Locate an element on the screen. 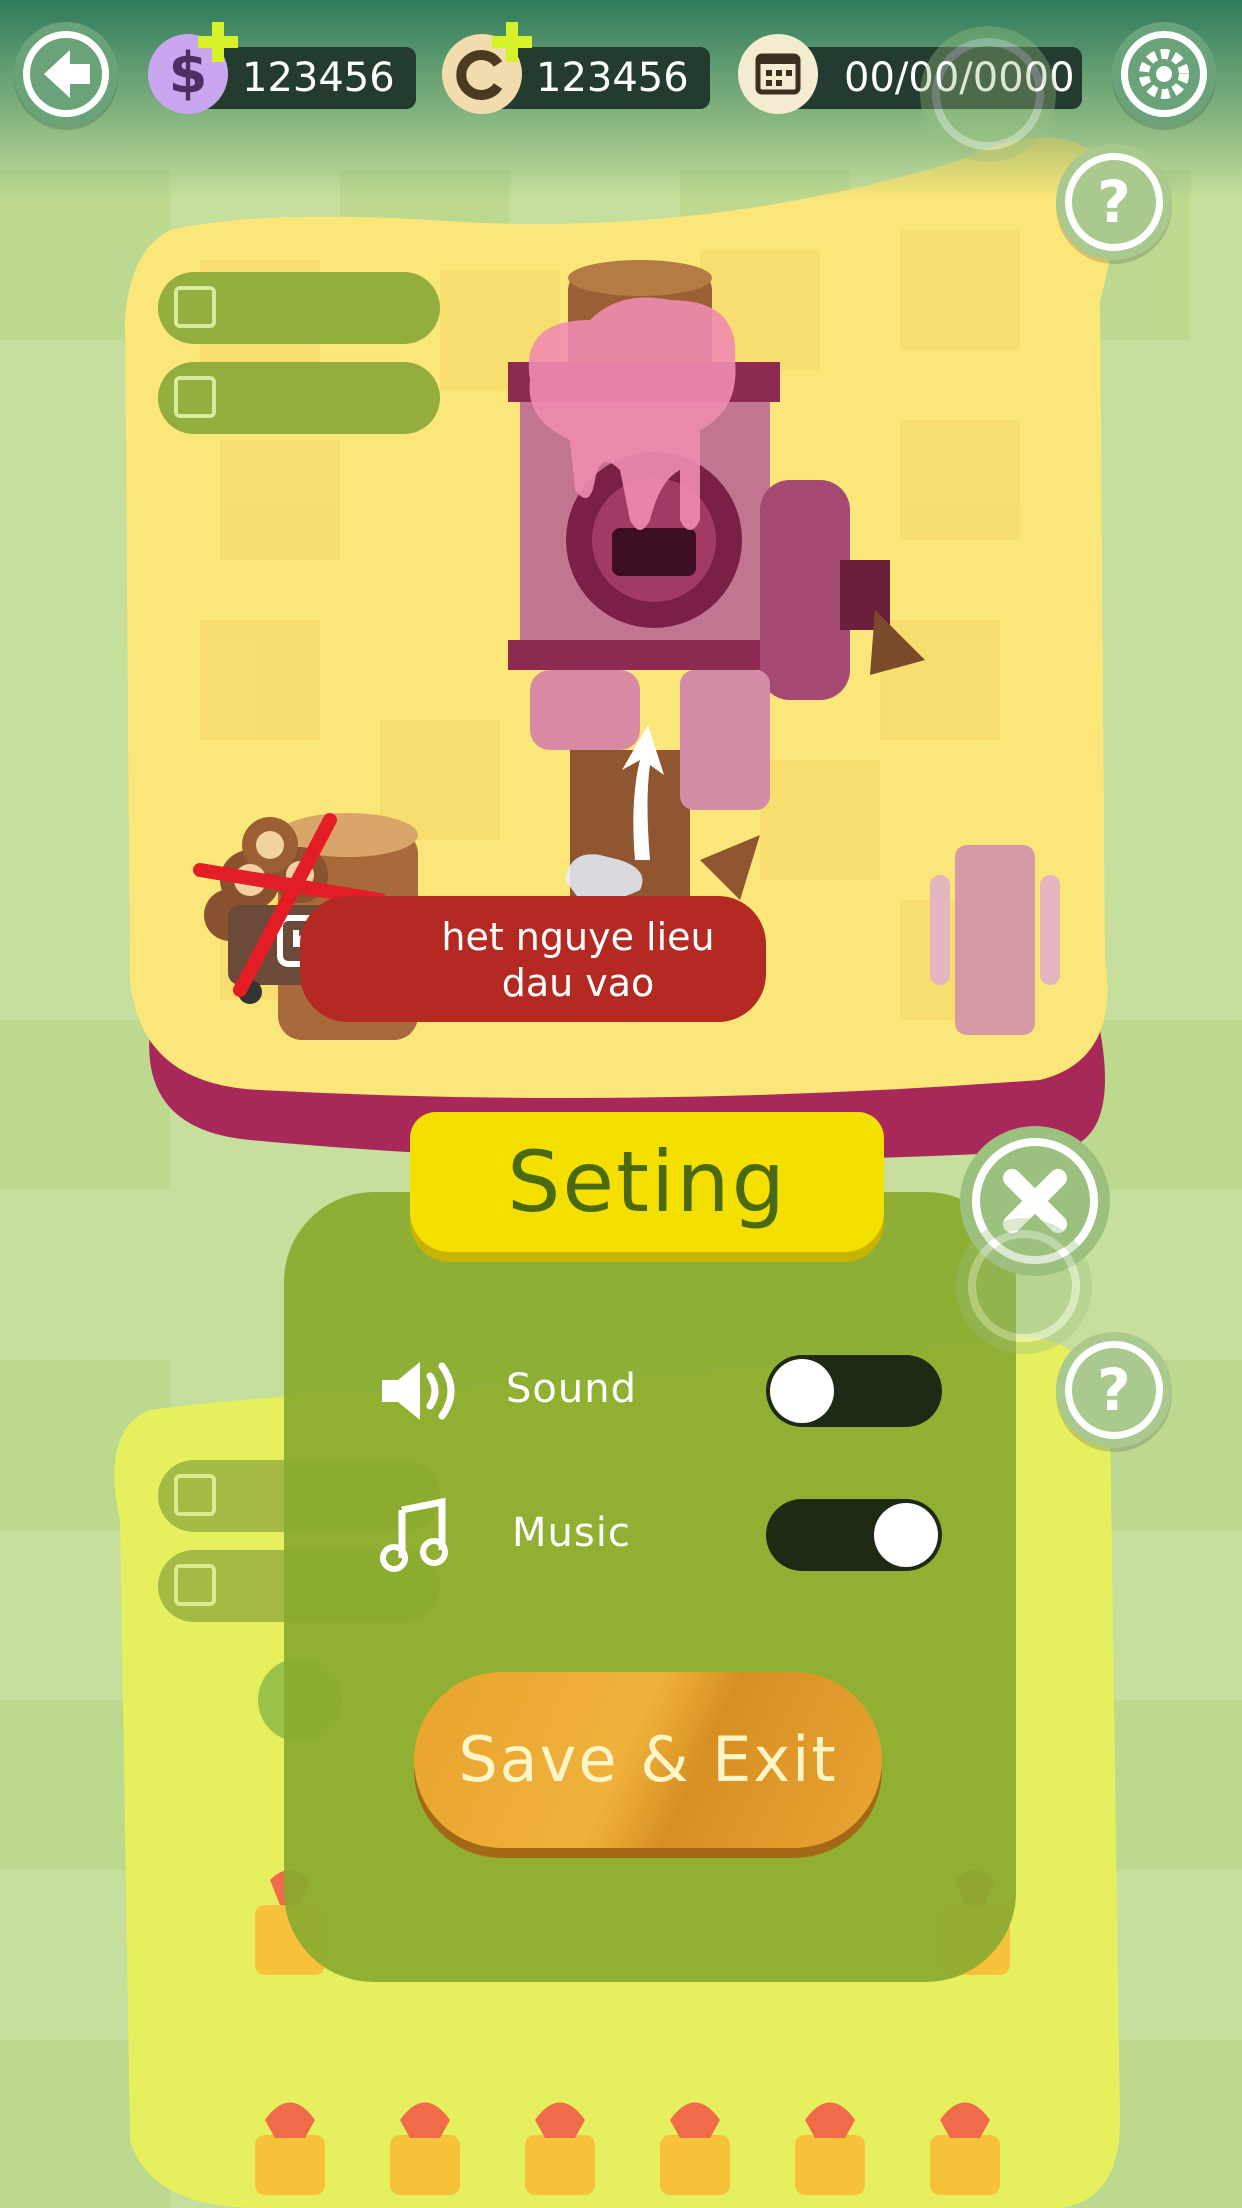 The image size is (1242, 2208). sound-toggle is located at coordinates (854, 1391).